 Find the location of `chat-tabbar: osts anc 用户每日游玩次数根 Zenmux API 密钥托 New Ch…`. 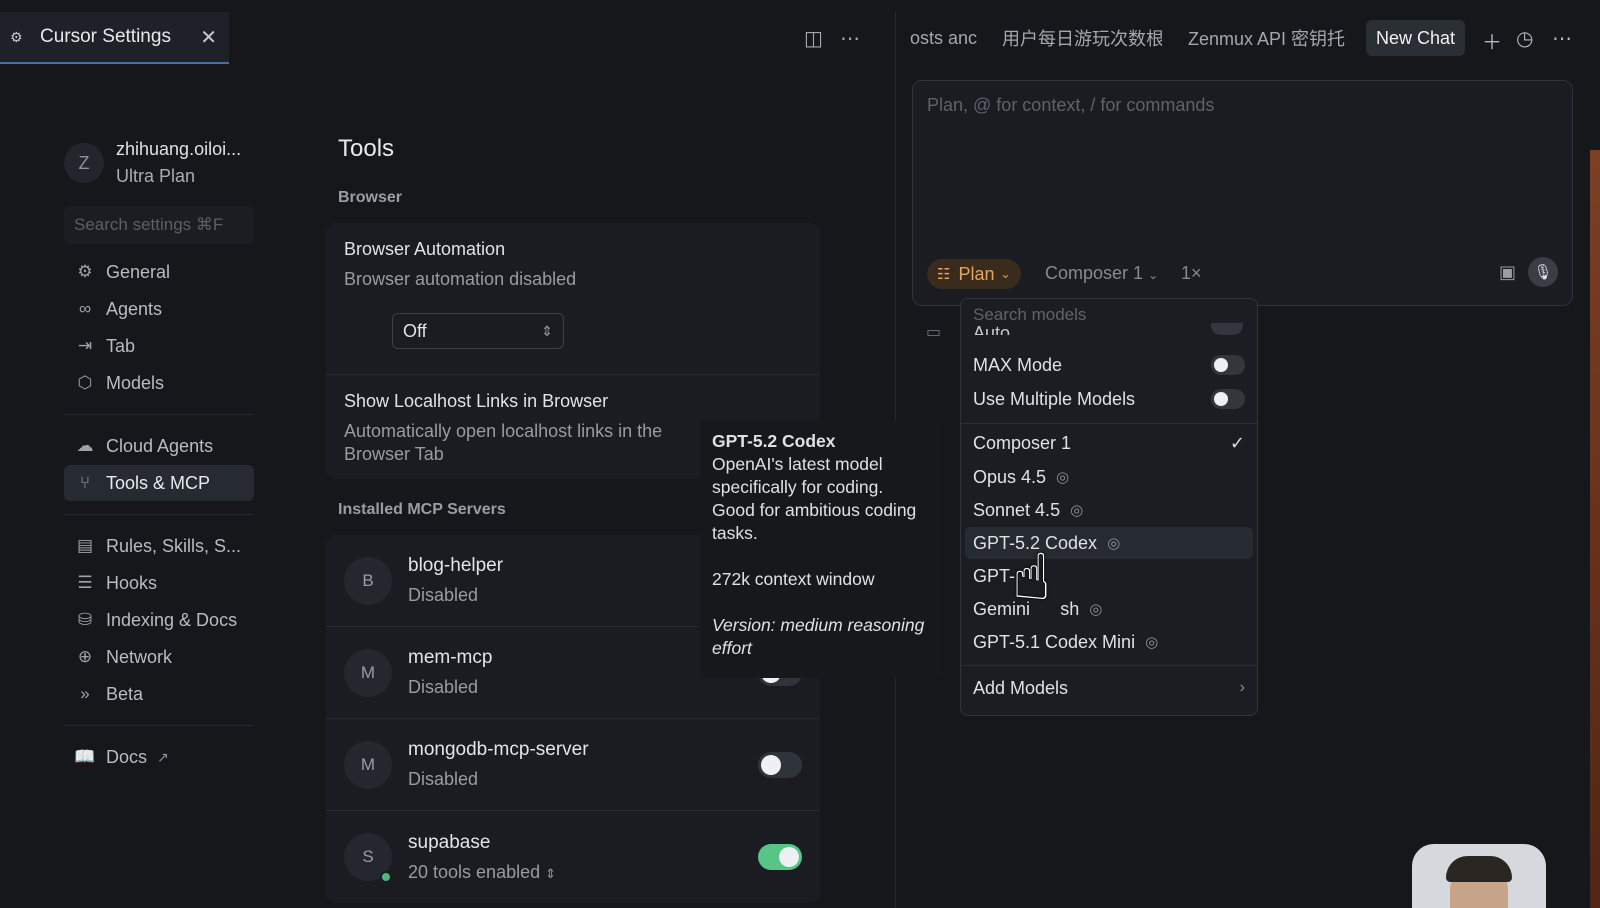

chat-tabbar: osts anc 用户每日游玩次数根 Zenmux API 密钥托 New Ch… is located at coordinates (1248, 38).